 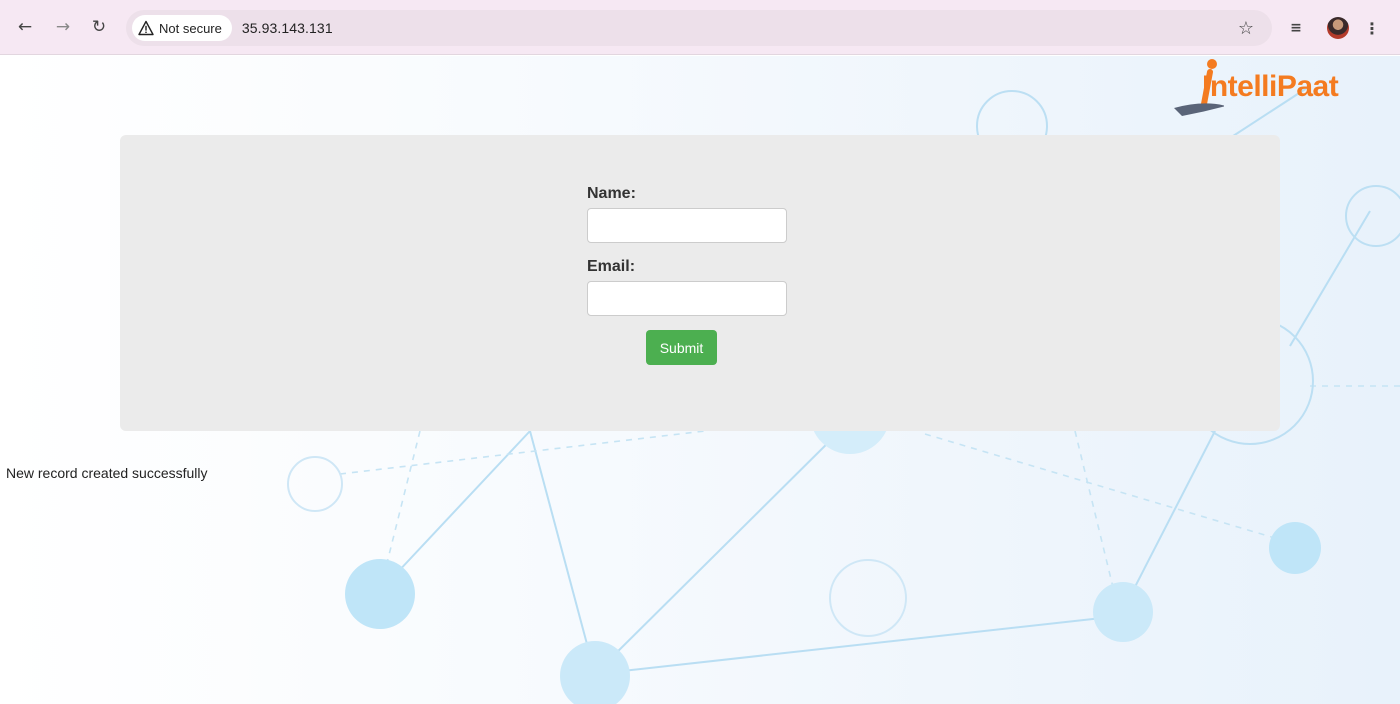 I want to click on reading-list-icon: ≡, so click(x=1296, y=28).